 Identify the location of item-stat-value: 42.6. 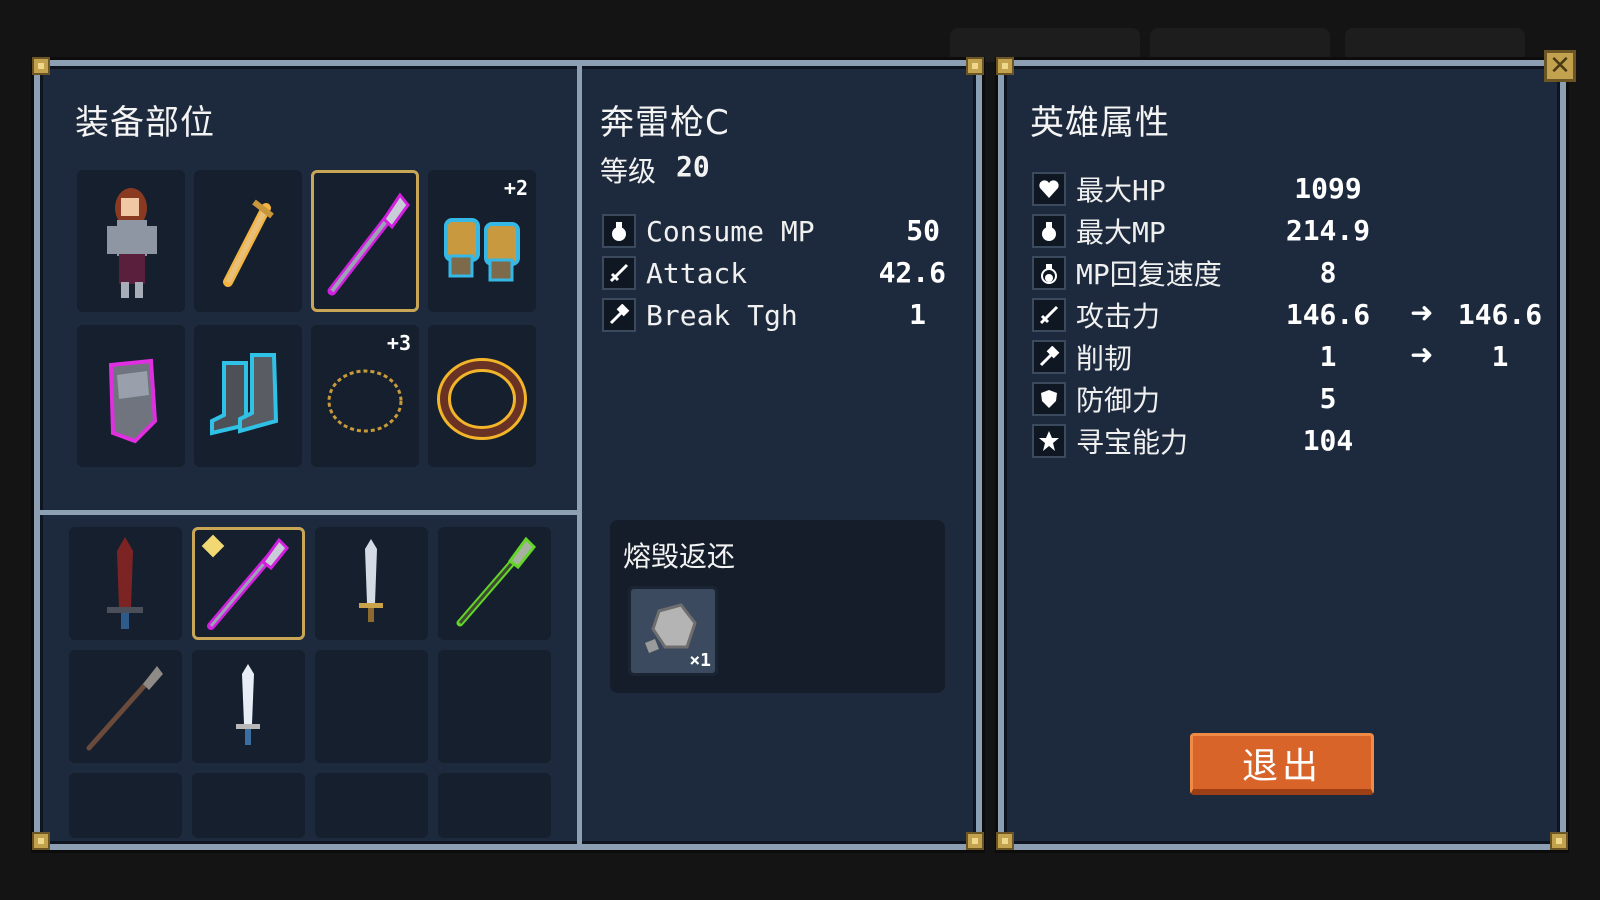
(912, 272).